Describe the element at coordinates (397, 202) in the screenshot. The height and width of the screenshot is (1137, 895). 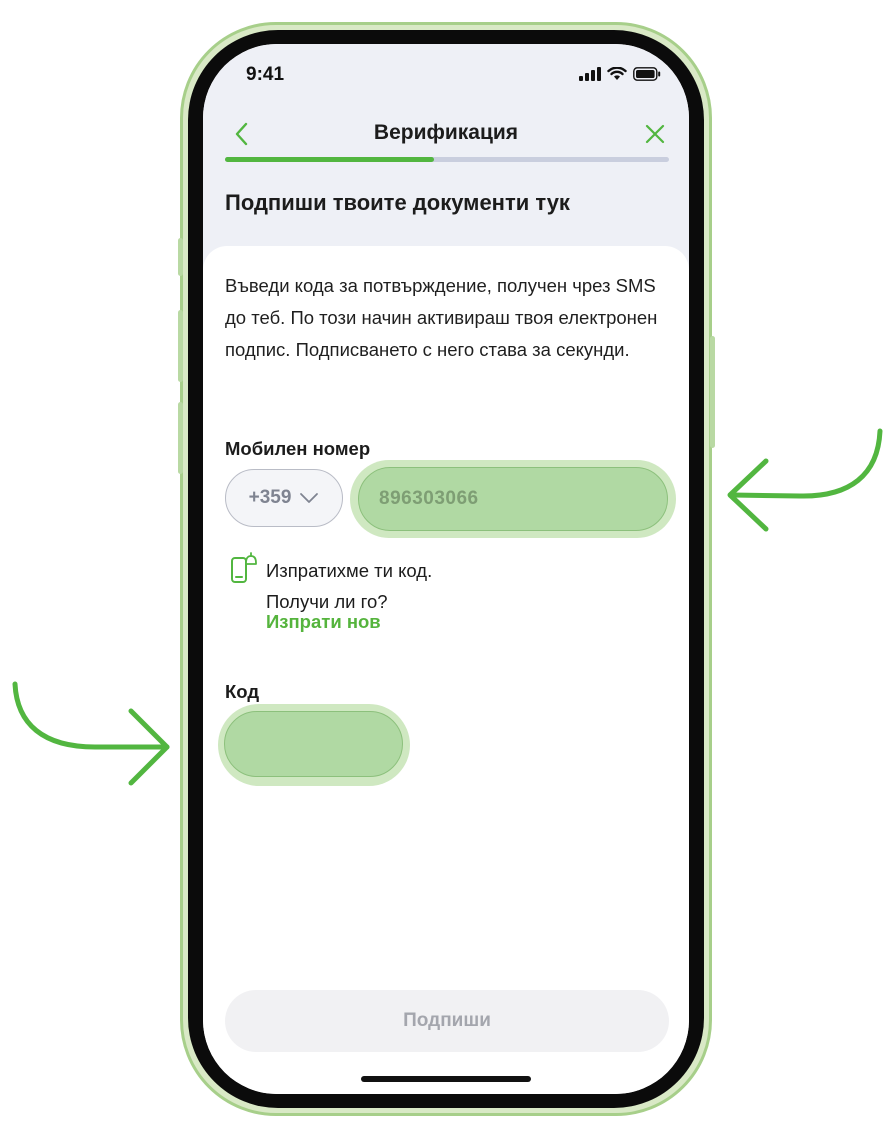
I see `section-heading: Подпиши твоите документи тук` at that location.